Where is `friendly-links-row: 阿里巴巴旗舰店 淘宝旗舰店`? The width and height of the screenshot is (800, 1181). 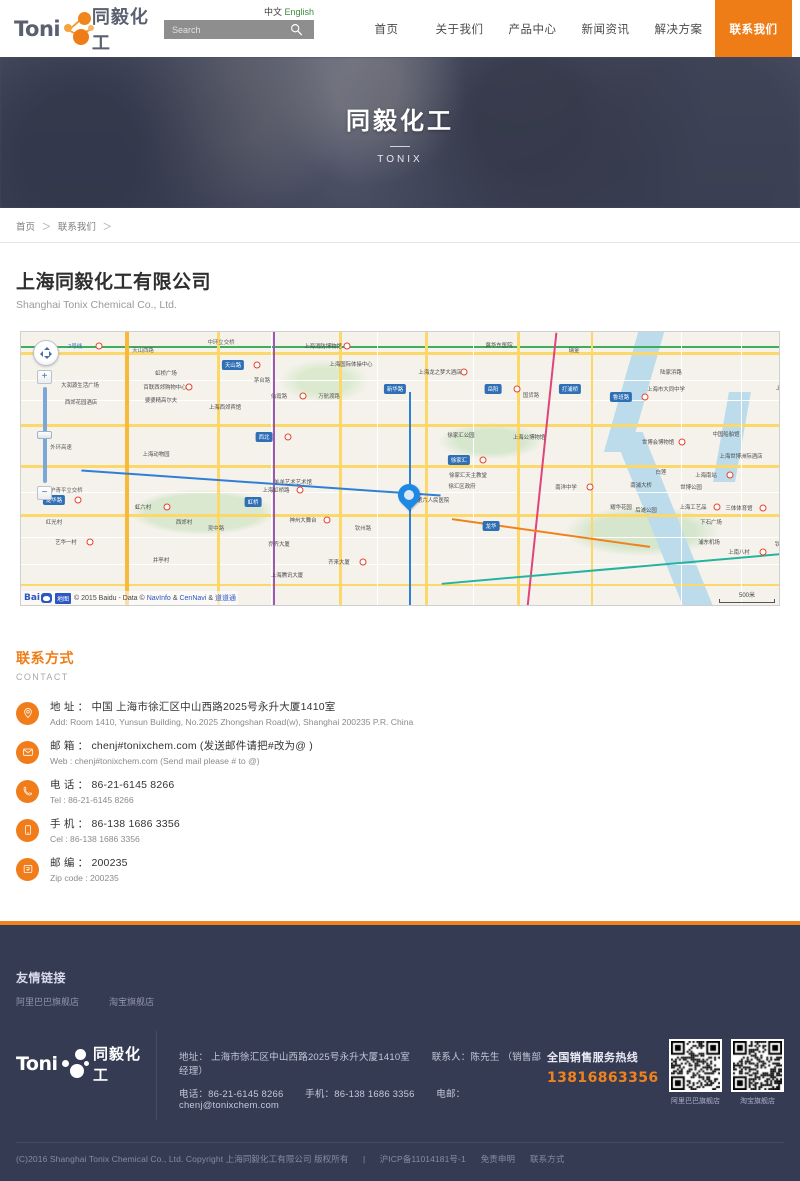 friendly-links-row: 阿里巴巴旗舰店 淘宝旗舰店 is located at coordinates (400, 1001).